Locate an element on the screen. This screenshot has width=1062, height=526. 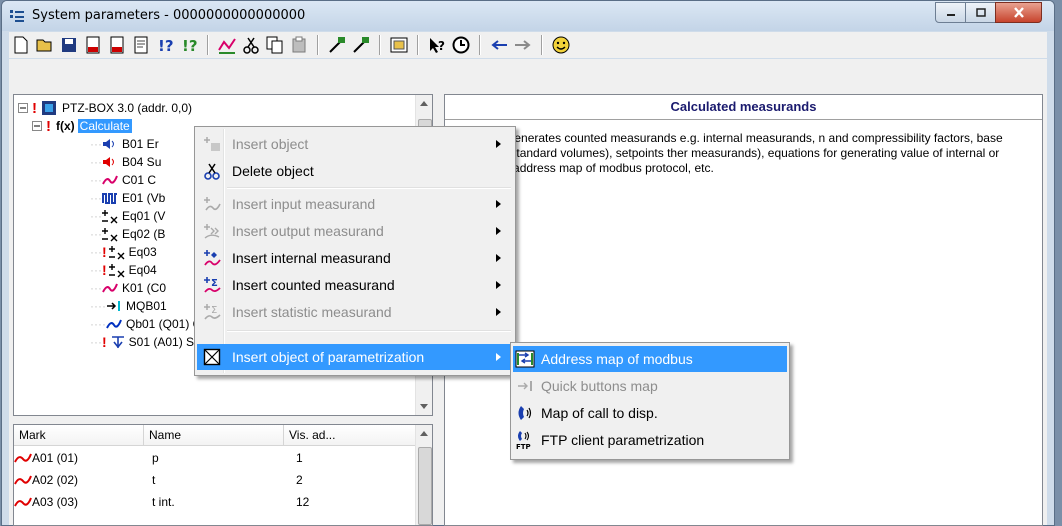
equation-icon is located at coordinates (110, 235).